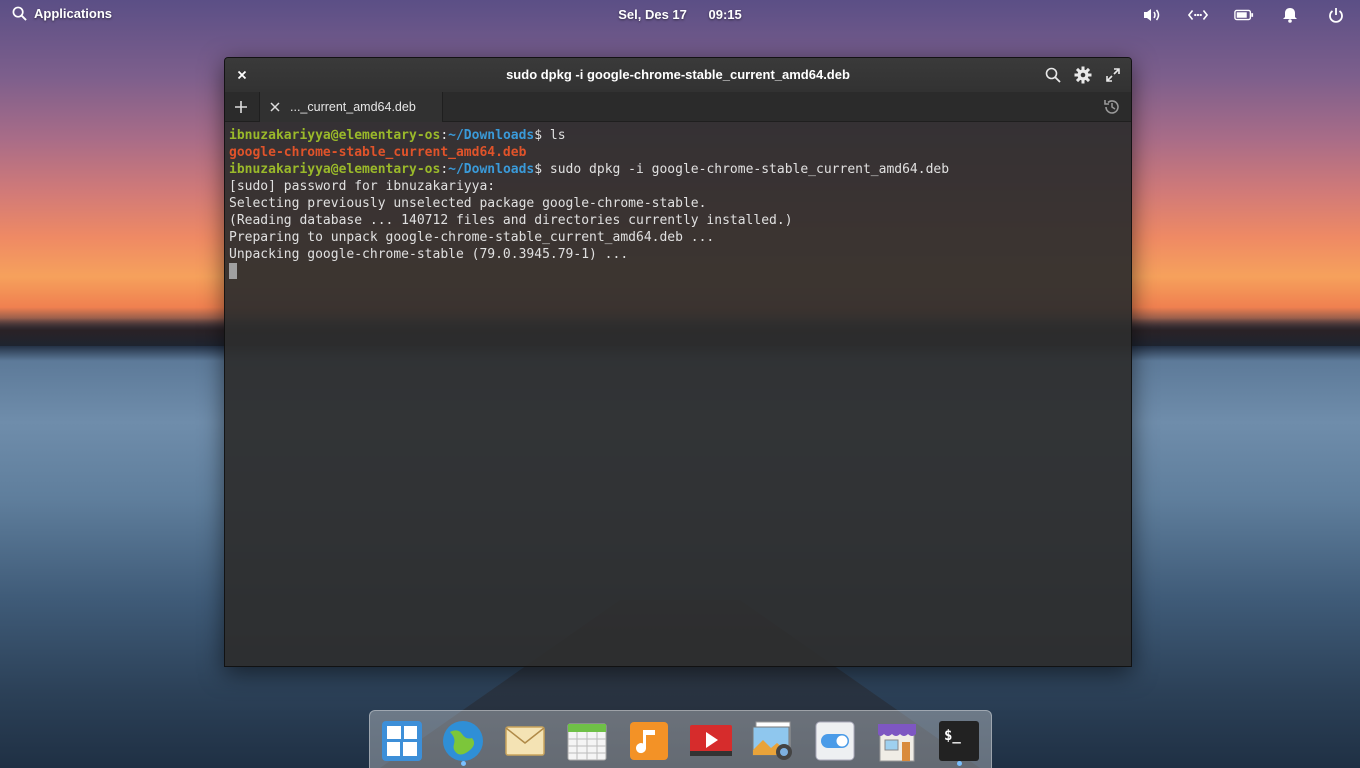 This screenshot has width=1360, height=768. Describe the element at coordinates (1152, 15) in the screenshot. I see `volume-icon` at that location.